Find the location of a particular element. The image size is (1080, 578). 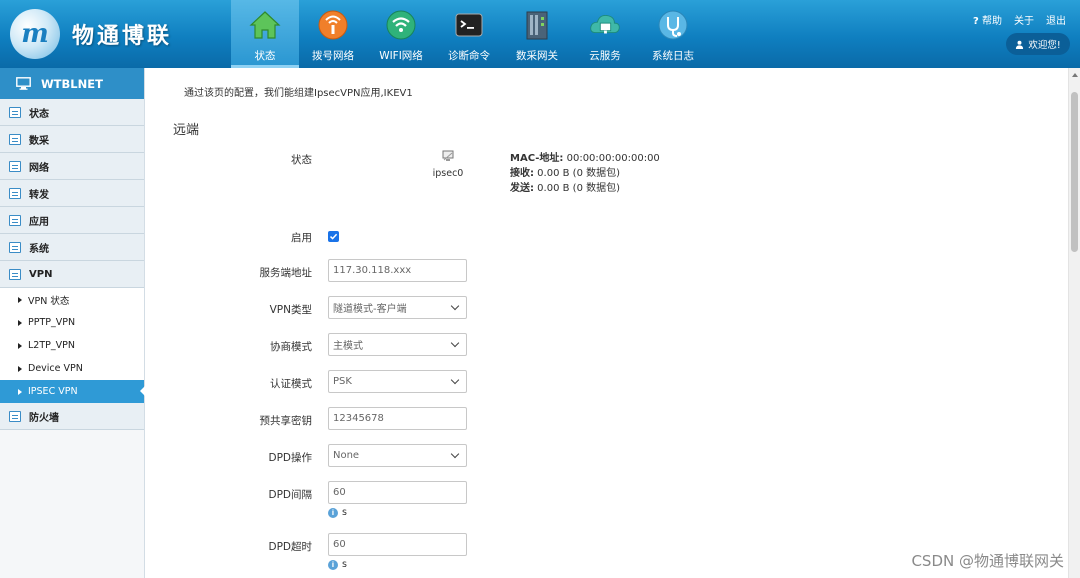

enable-checkbox is located at coordinates (333, 236).